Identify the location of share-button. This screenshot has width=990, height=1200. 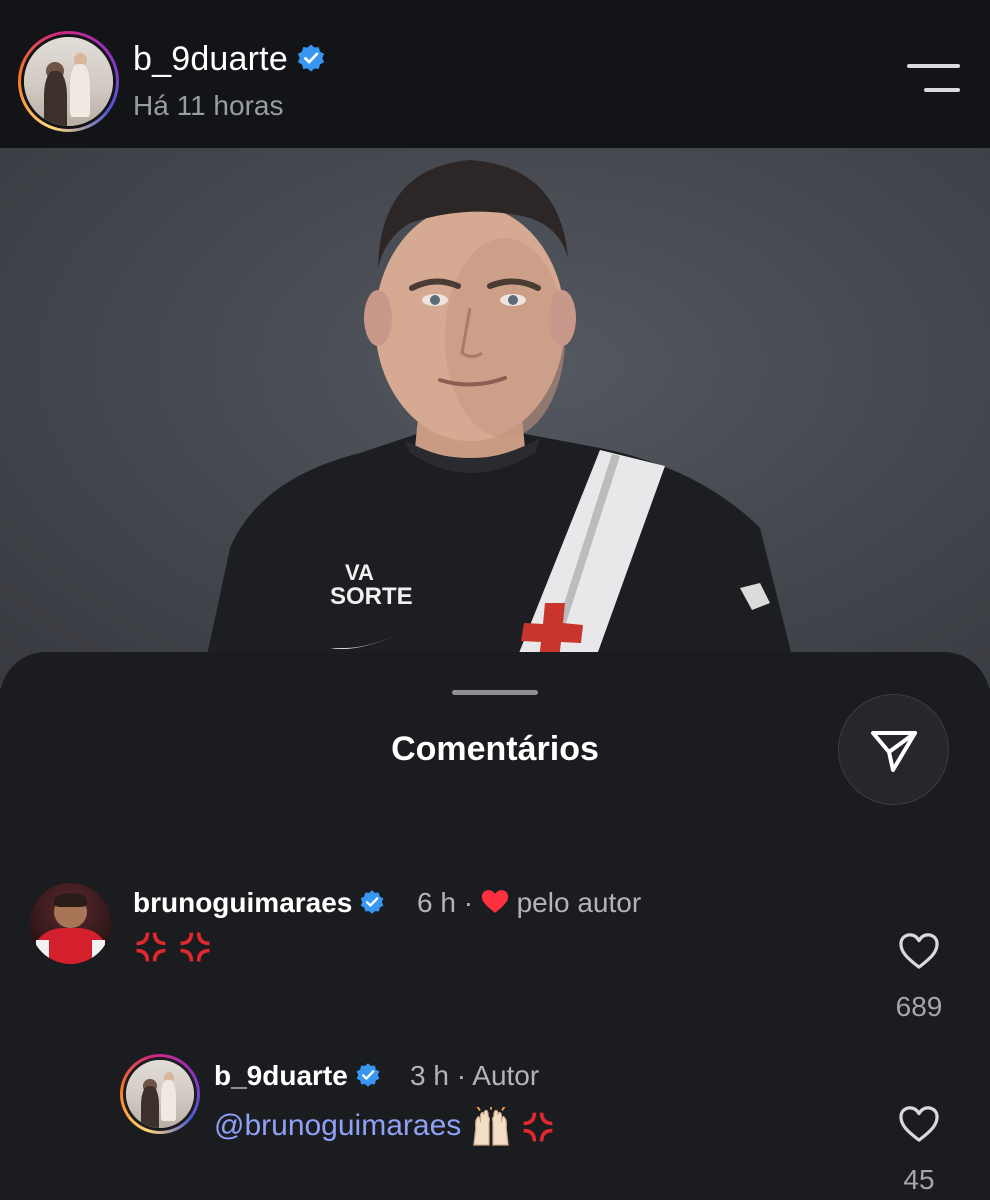
(893, 749).